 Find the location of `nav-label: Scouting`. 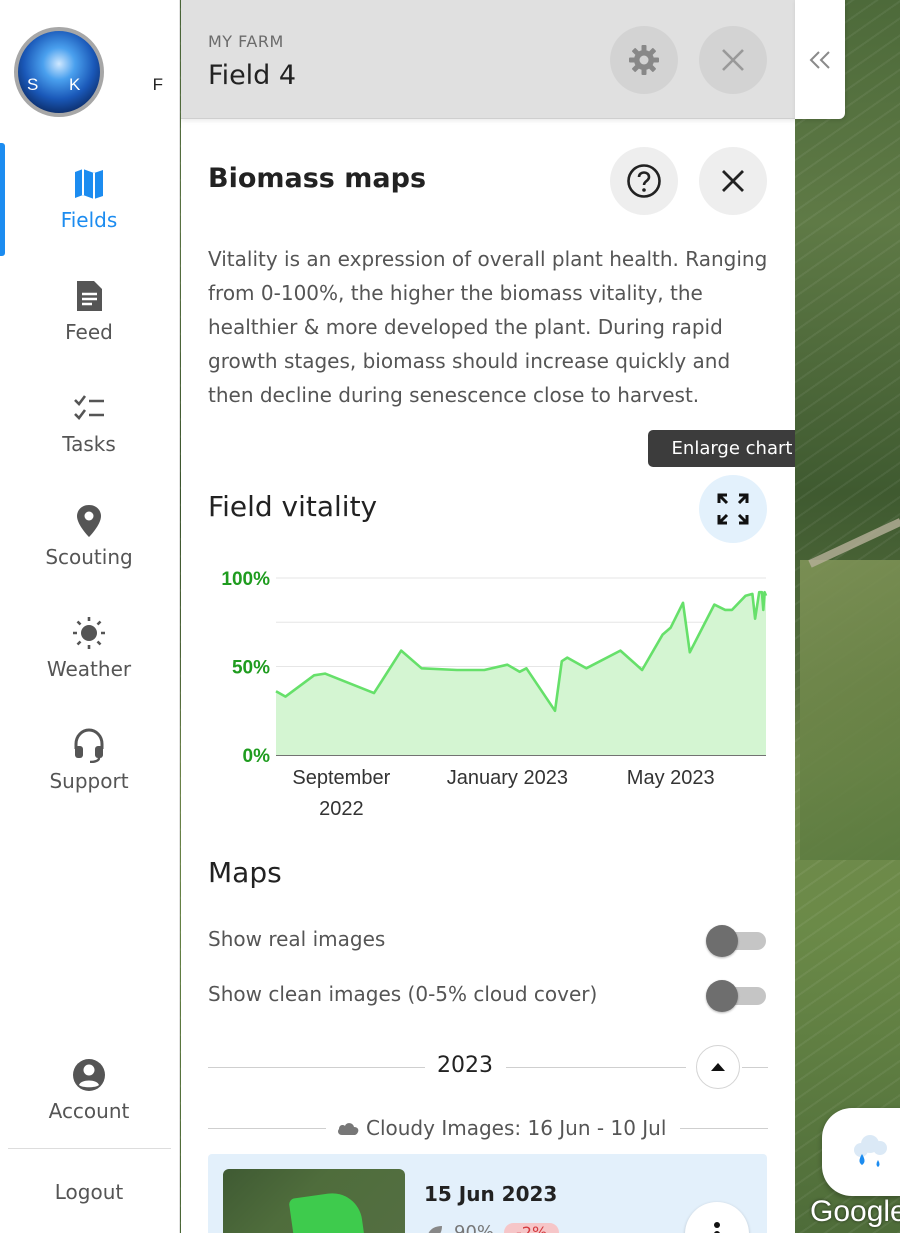

nav-label: Scouting is located at coordinates (89, 557).